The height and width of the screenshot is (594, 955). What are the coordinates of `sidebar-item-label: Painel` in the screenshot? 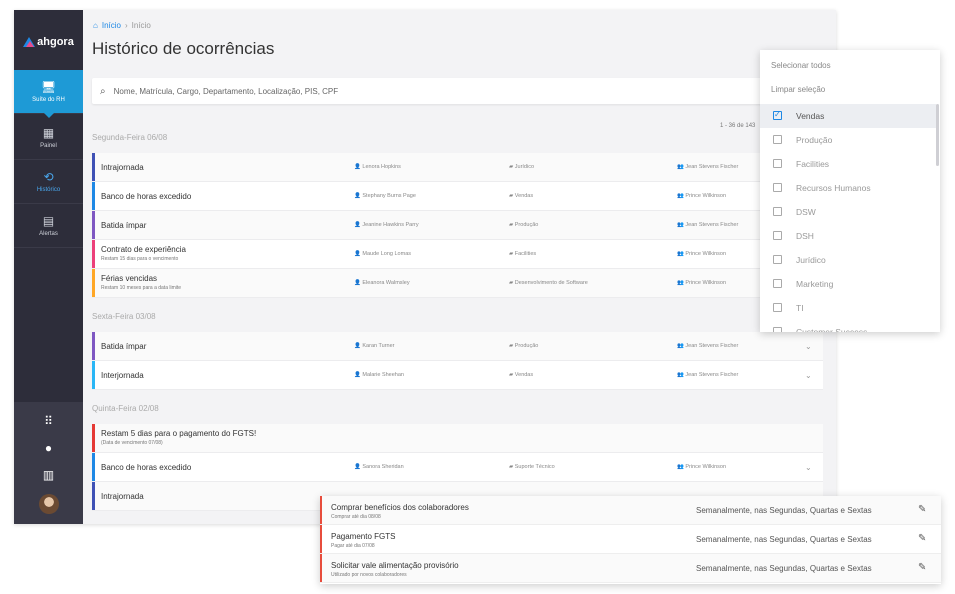 It's located at (48, 146).